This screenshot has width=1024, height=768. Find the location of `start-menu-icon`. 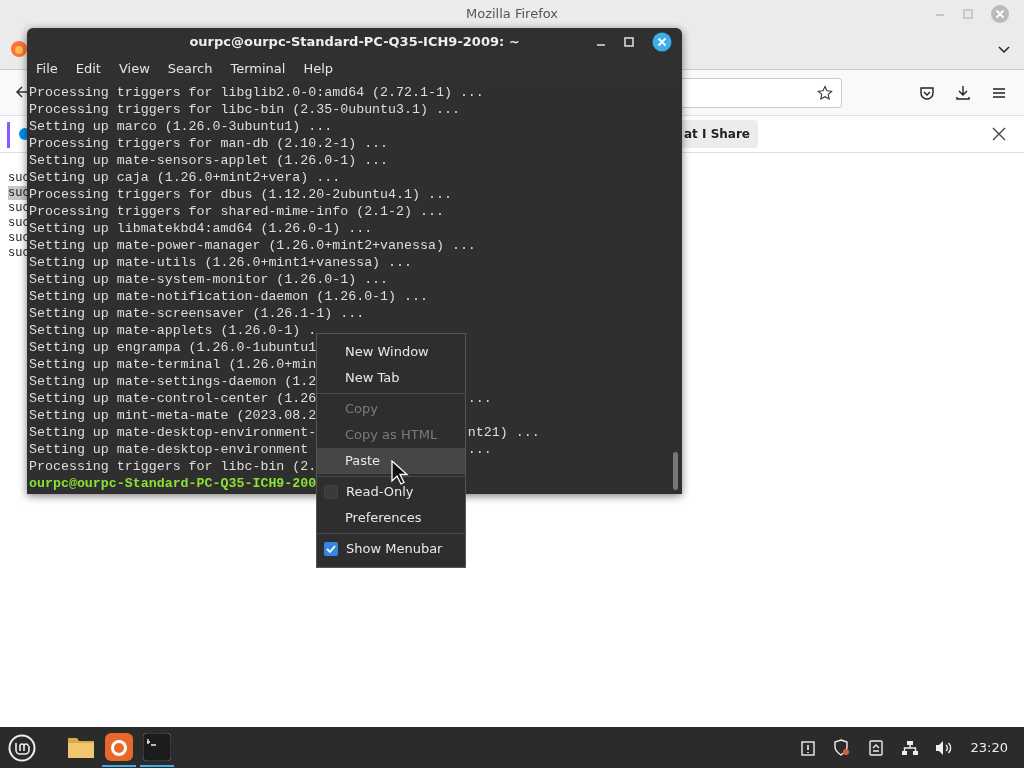

start-menu-icon is located at coordinates (22, 747).